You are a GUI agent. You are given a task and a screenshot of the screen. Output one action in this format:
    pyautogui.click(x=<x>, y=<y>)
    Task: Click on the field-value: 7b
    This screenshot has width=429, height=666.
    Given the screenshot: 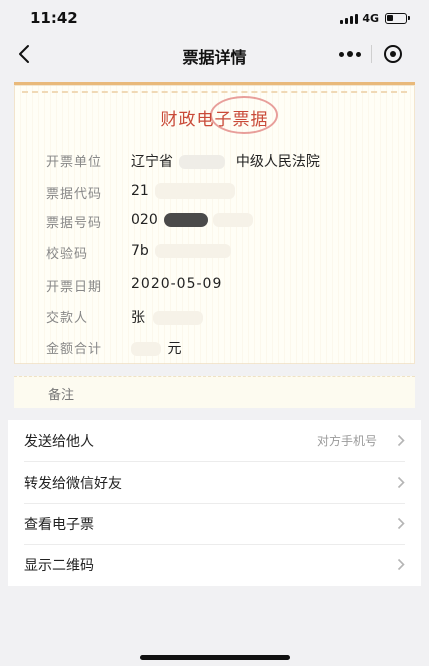 What is the action you would take?
    pyautogui.click(x=181, y=253)
    